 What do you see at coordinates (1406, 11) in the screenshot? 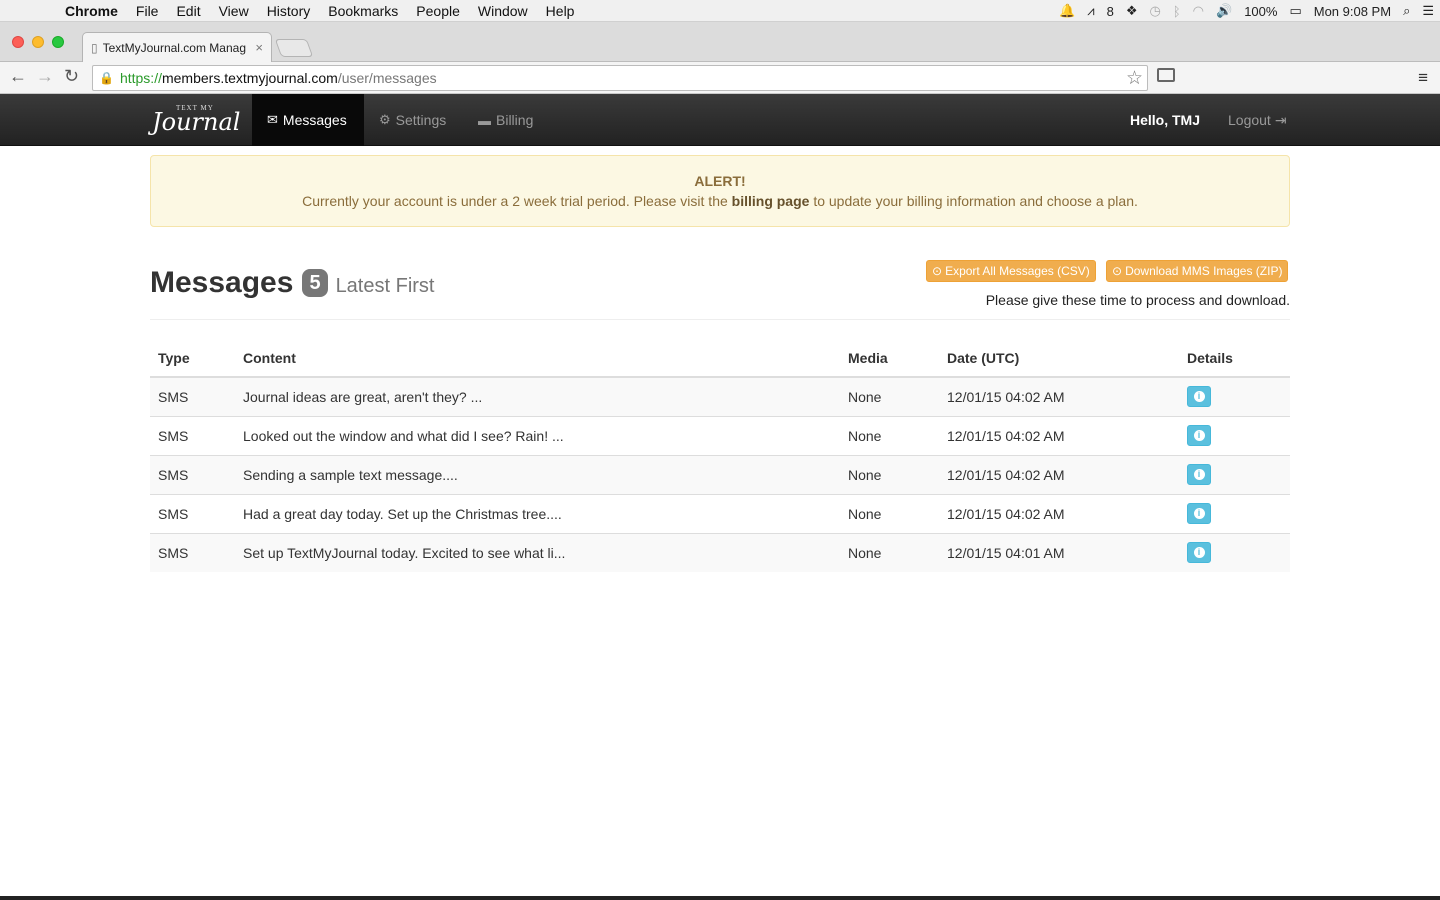
I see `spotlight-icon: ⌕` at bounding box center [1406, 11].